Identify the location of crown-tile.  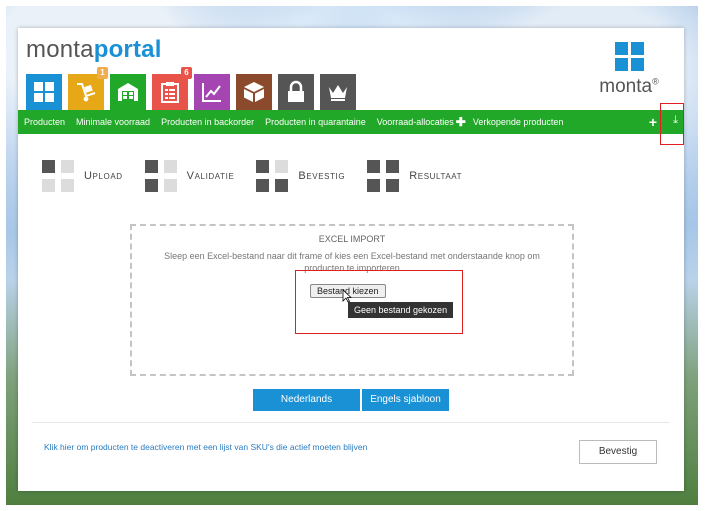
(338, 92).